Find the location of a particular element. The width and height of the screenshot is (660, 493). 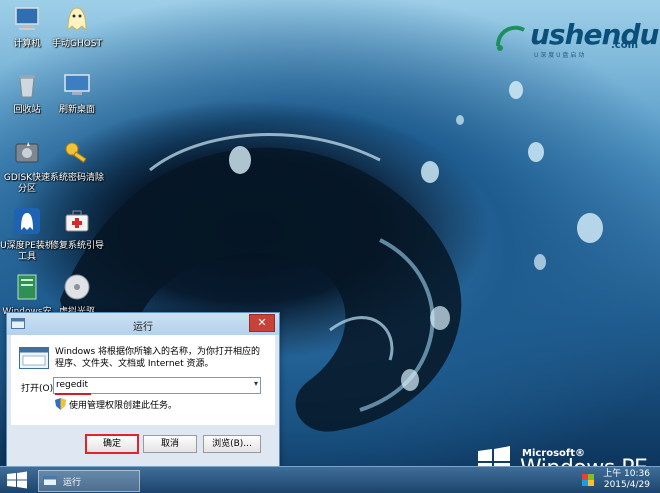

key-icon is located at coordinates (76, 152).